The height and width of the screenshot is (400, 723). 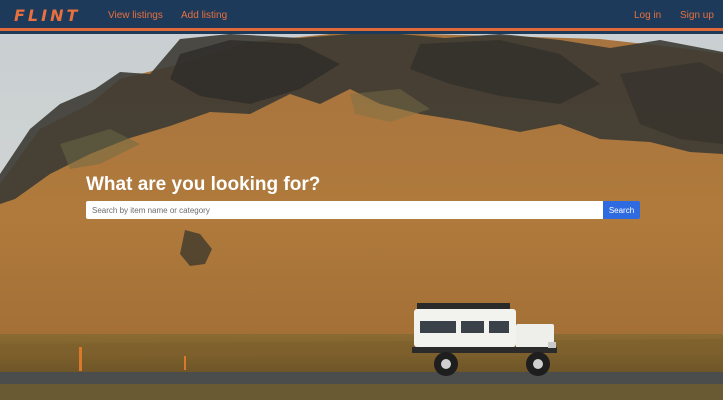 What do you see at coordinates (621, 210) in the screenshot?
I see `search-button: Search` at bounding box center [621, 210].